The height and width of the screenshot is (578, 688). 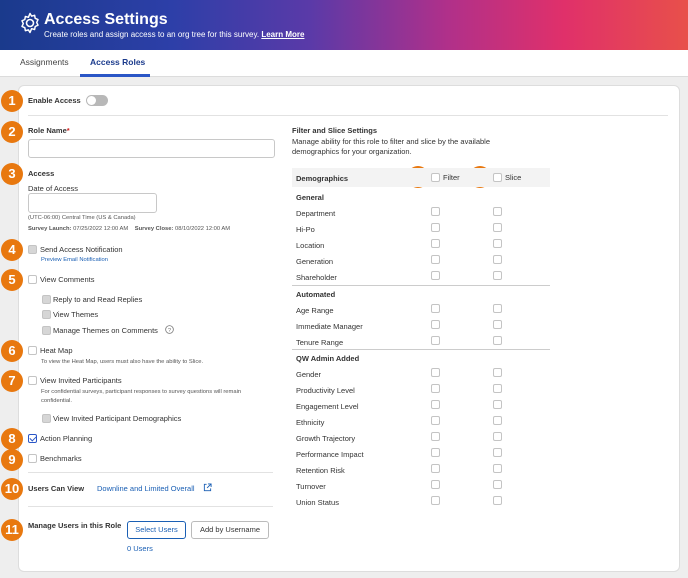 I want to click on date-of-access-input, so click(x=92, y=203).